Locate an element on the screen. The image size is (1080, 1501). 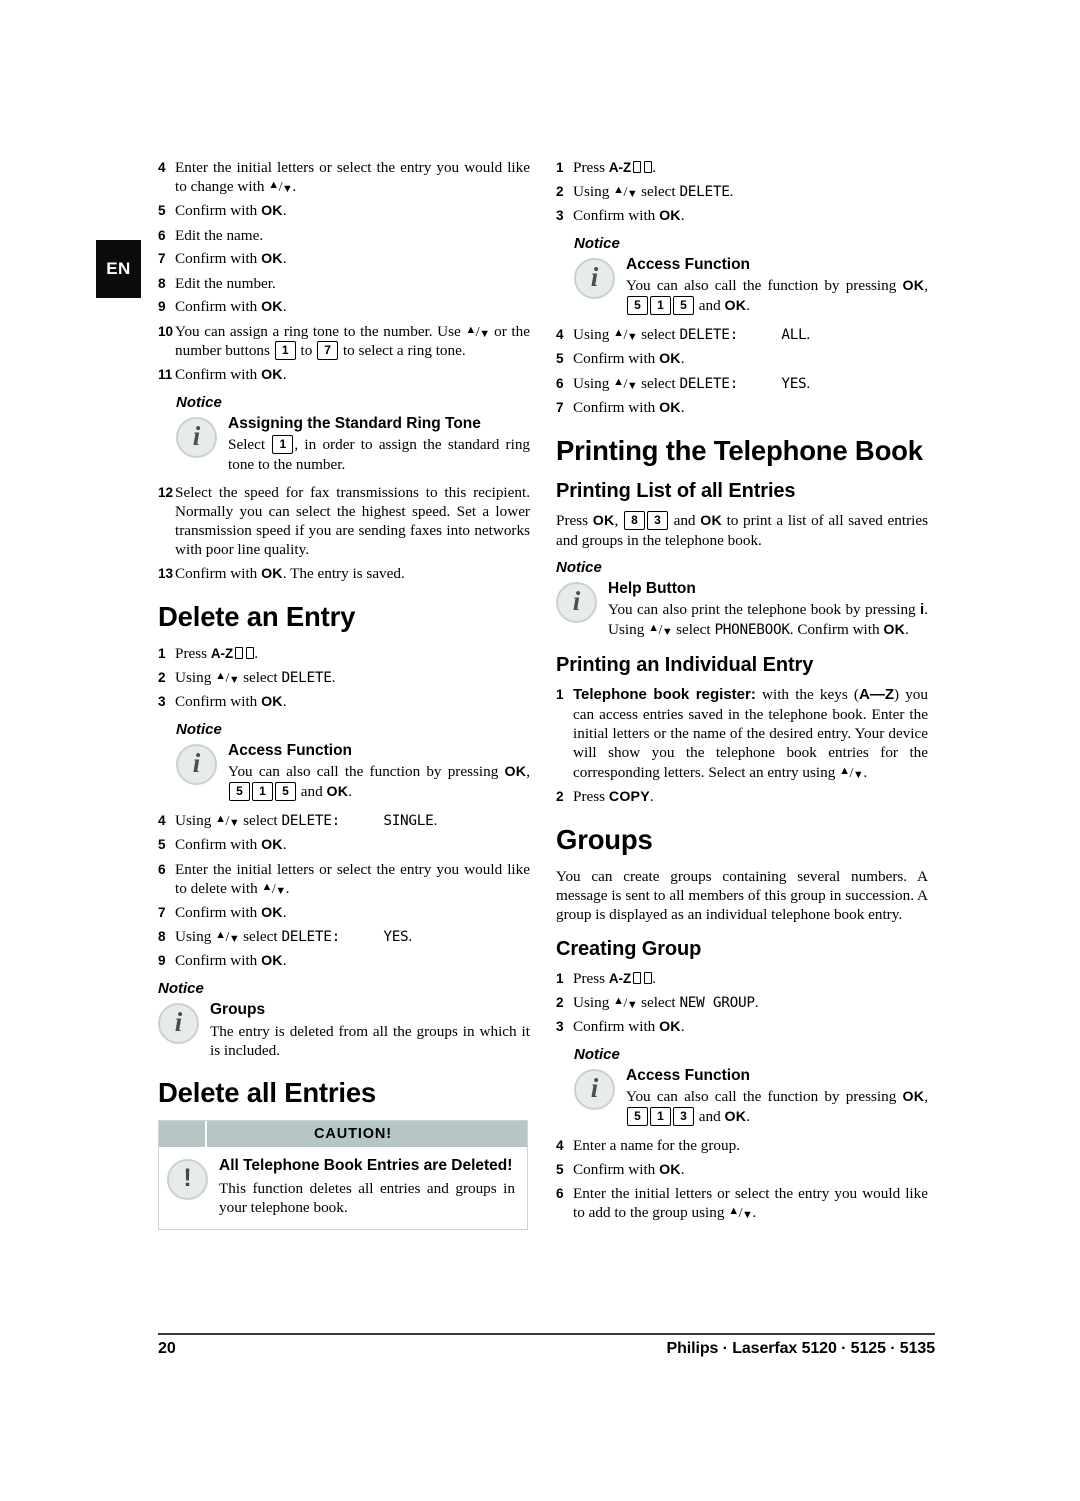
caution-heading: All Telephone Book Entries are Deleted! is located at coordinates (366, 1166).